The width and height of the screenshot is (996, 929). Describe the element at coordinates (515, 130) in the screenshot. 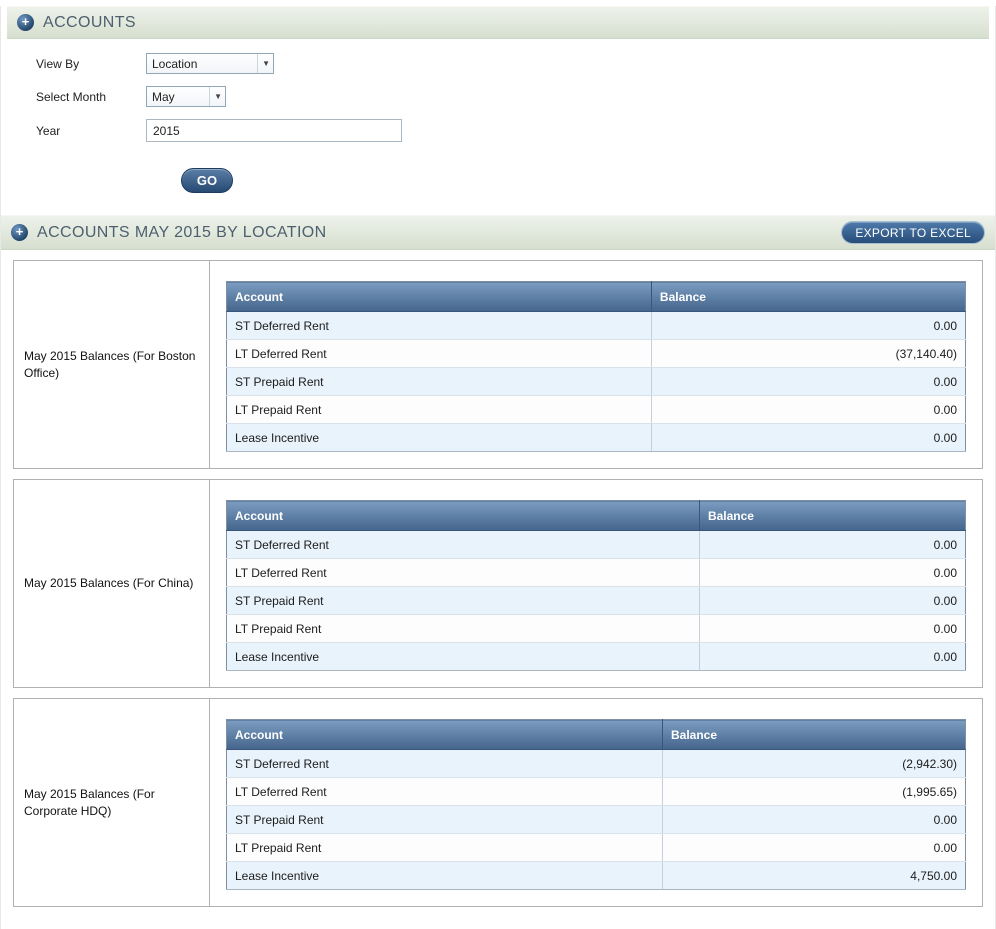

I see `year-row: Year` at that location.